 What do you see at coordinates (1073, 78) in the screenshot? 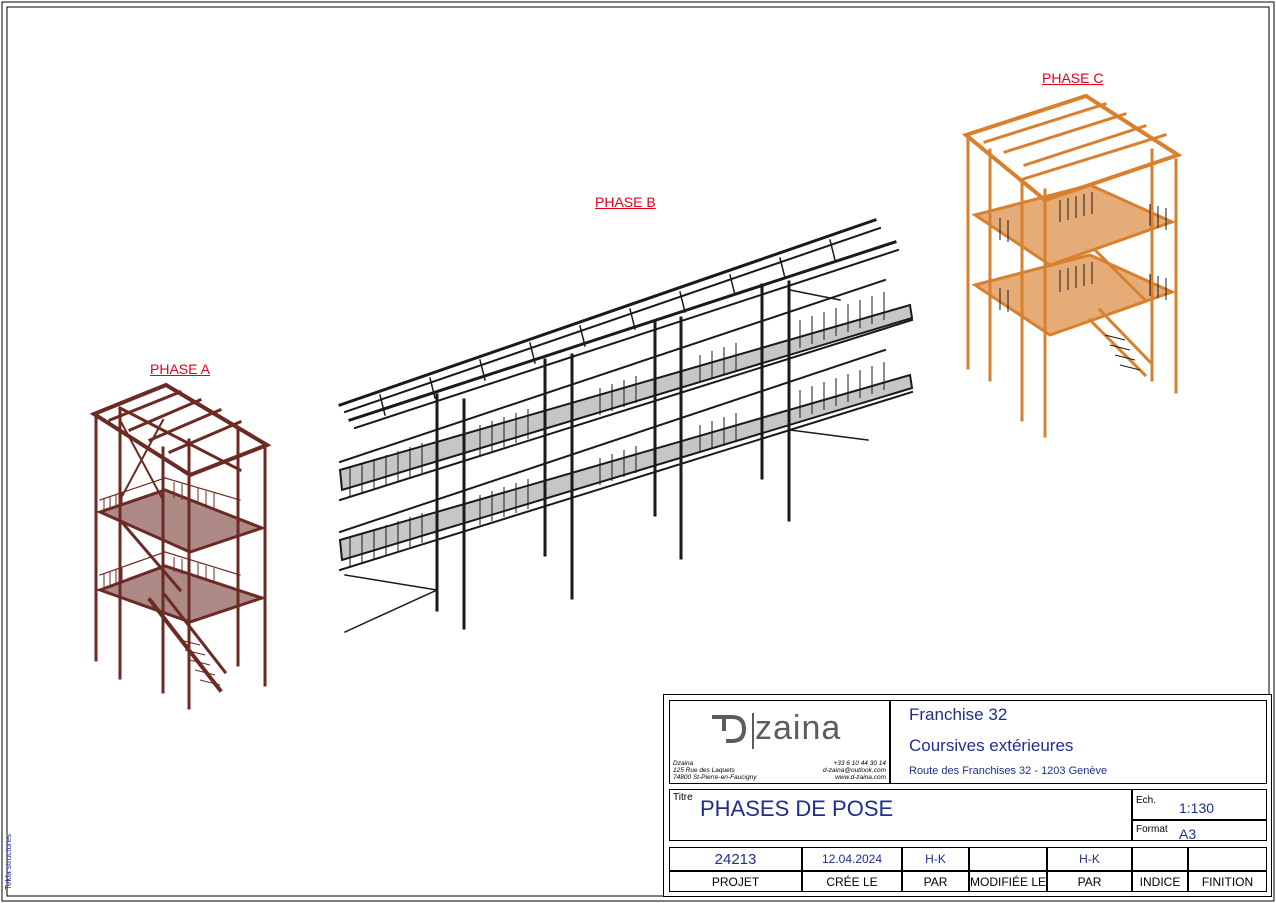
I see `phase-c-label: PHASE C` at bounding box center [1073, 78].